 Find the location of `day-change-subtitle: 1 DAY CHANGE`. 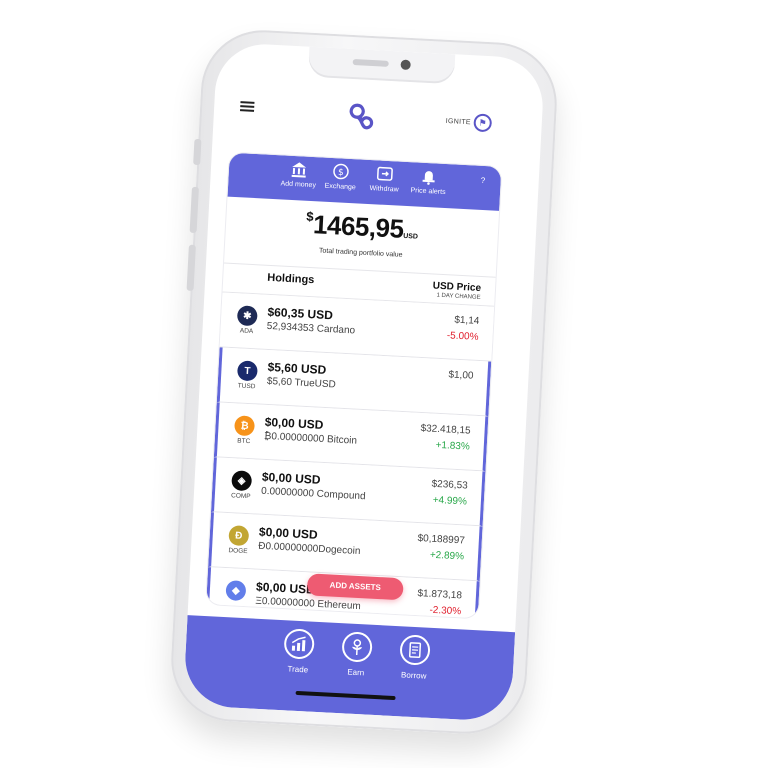

day-change-subtitle: 1 DAY CHANGE is located at coordinates (458, 296).